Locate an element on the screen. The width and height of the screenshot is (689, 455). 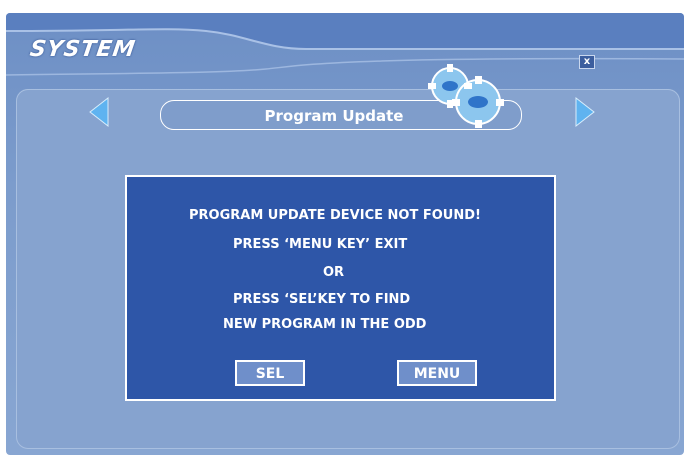
message-line-2: PRESS ‘MENU KEY’ EXIT is located at coordinates (320, 244).